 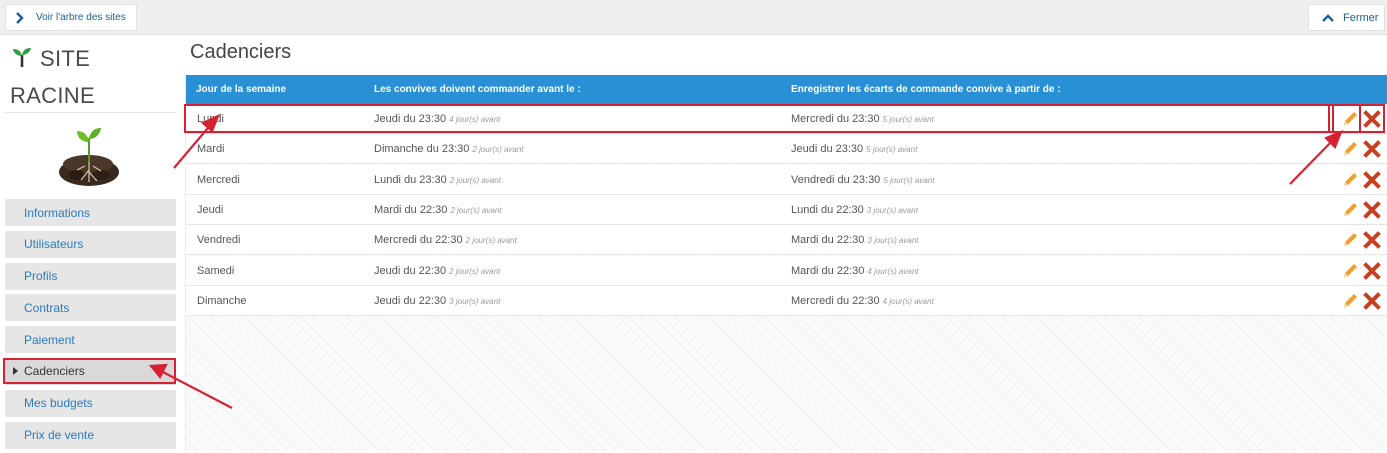 I want to click on order-before-value: Mercredi du 22:30, so click(x=418, y=240).